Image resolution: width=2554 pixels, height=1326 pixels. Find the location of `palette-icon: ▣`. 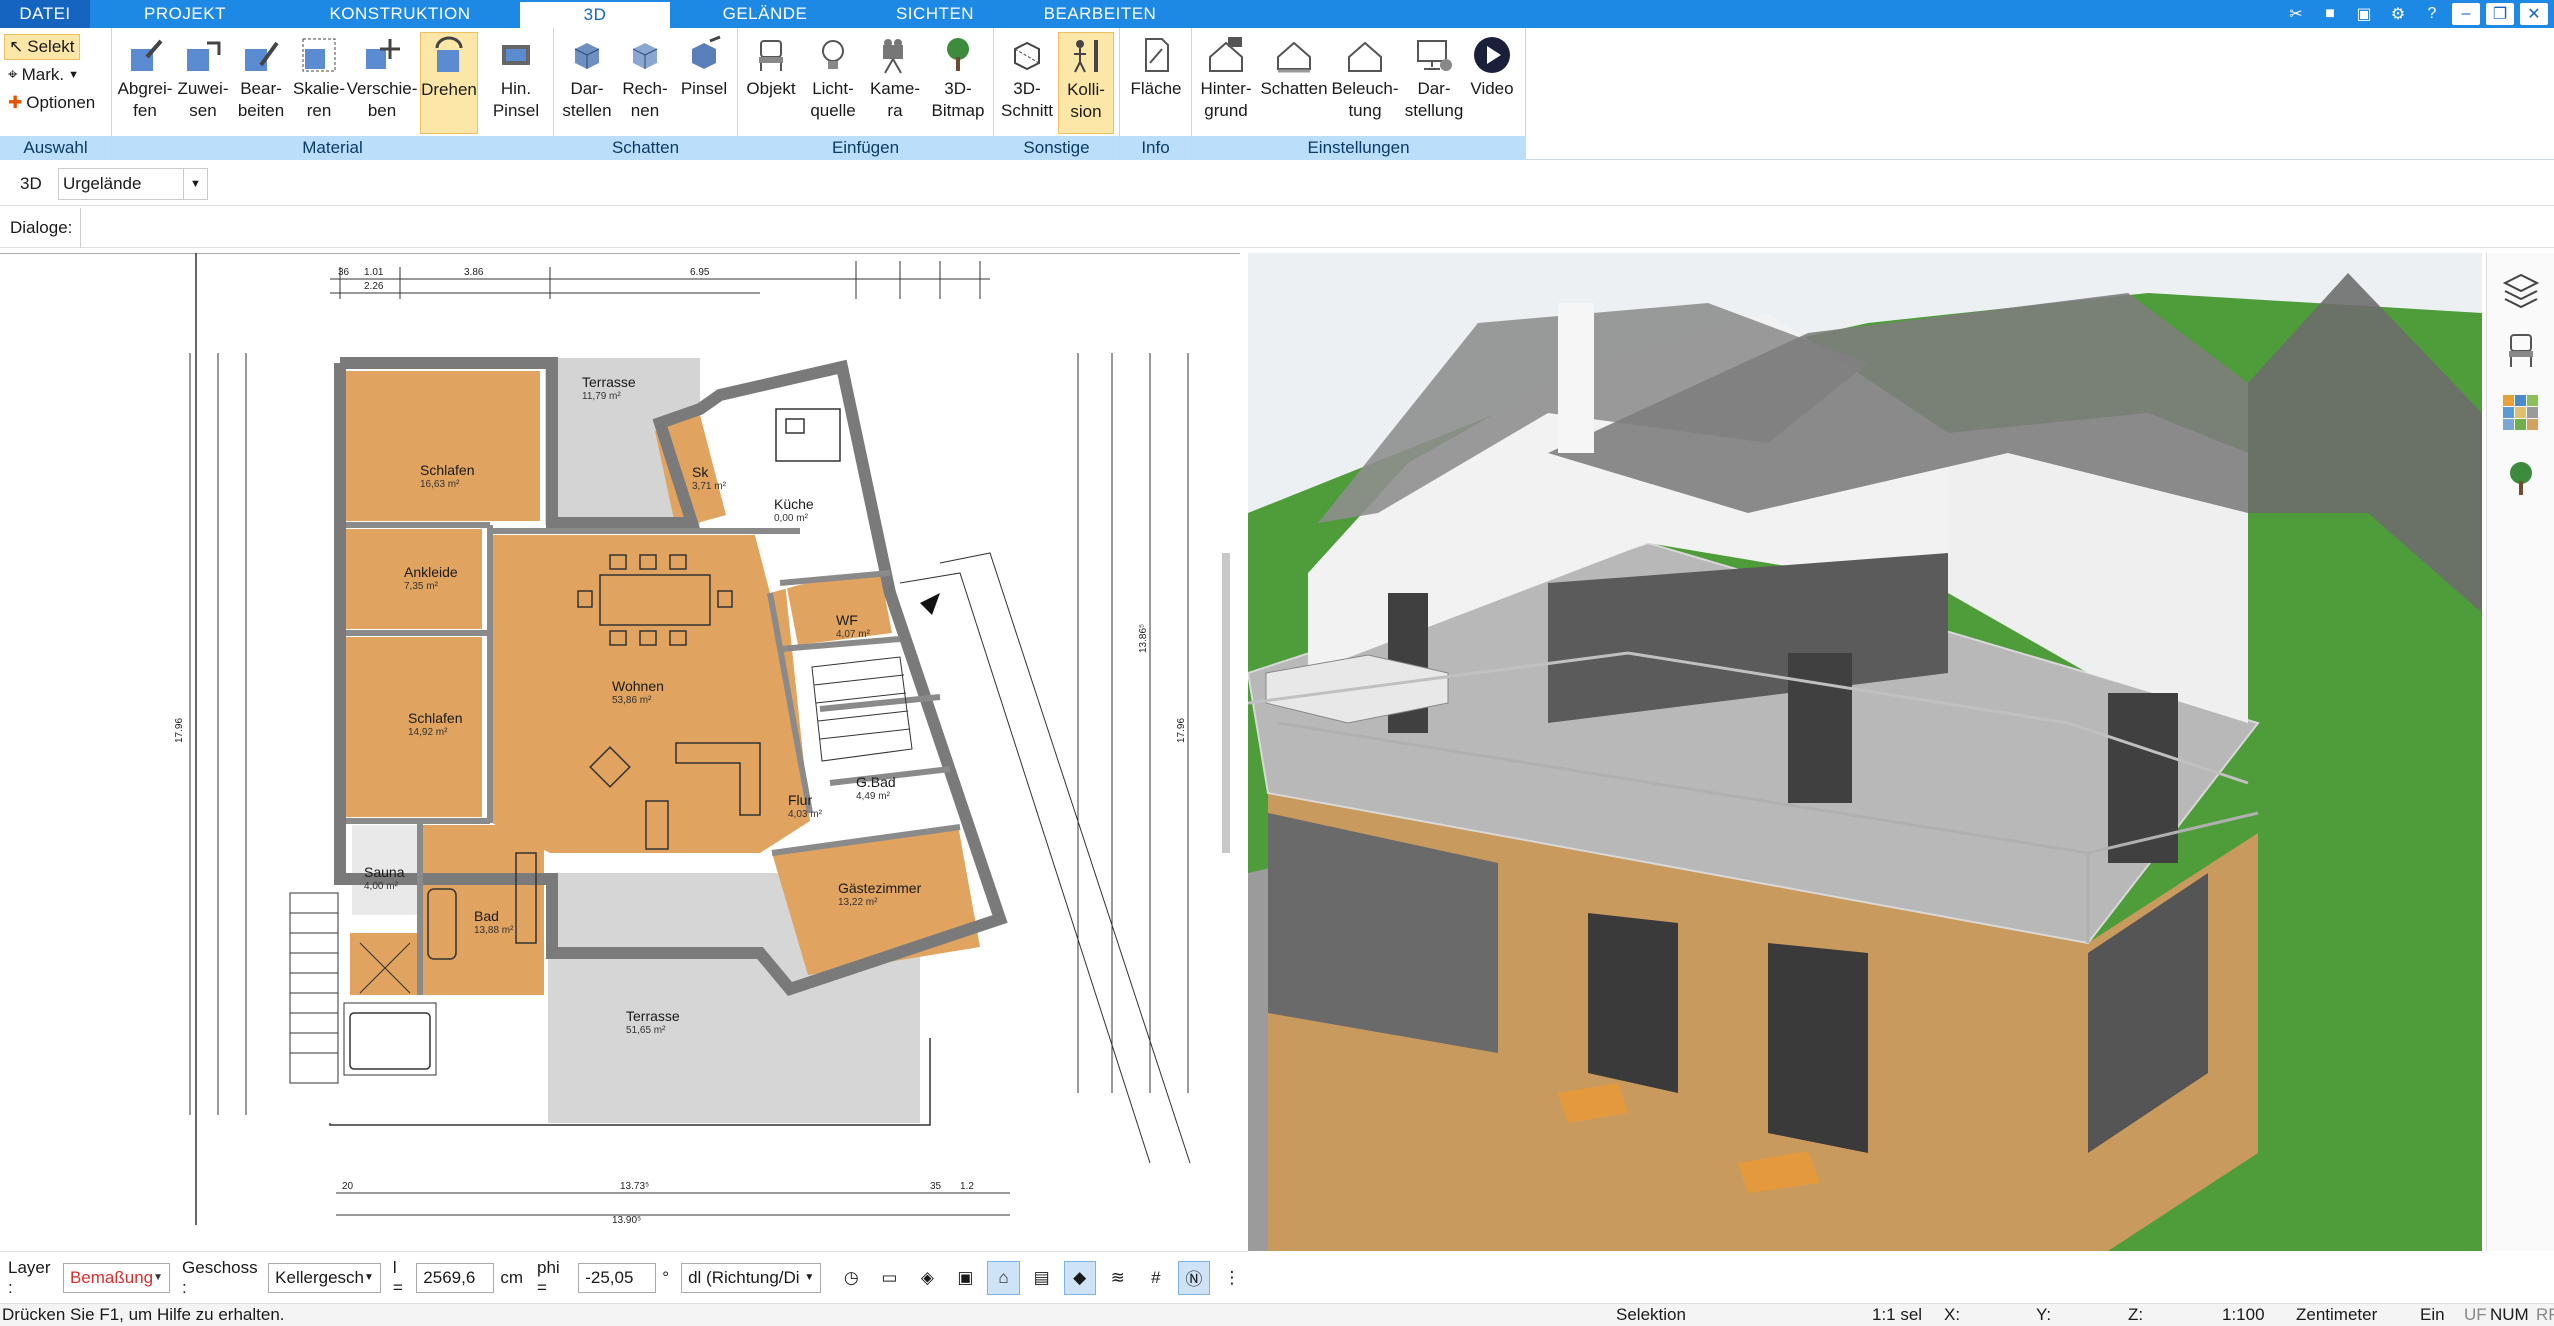

palette-icon: ▣ is located at coordinates (2364, 14).